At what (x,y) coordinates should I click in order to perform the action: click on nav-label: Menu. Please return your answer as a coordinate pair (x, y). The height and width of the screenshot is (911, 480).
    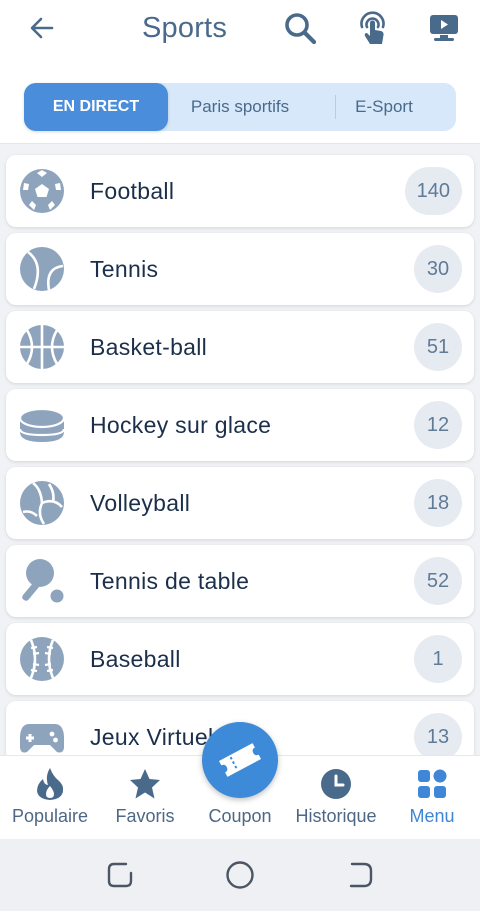
    Looking at the image, I should click on (432, 816).